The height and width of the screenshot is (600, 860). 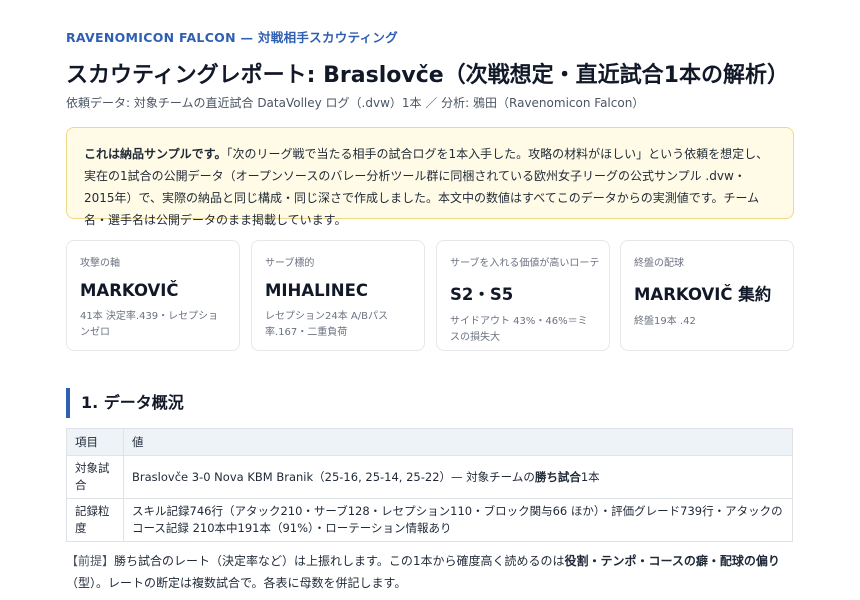 I want to click on card-label: 終盤の配球, so click(x=659, y=263).